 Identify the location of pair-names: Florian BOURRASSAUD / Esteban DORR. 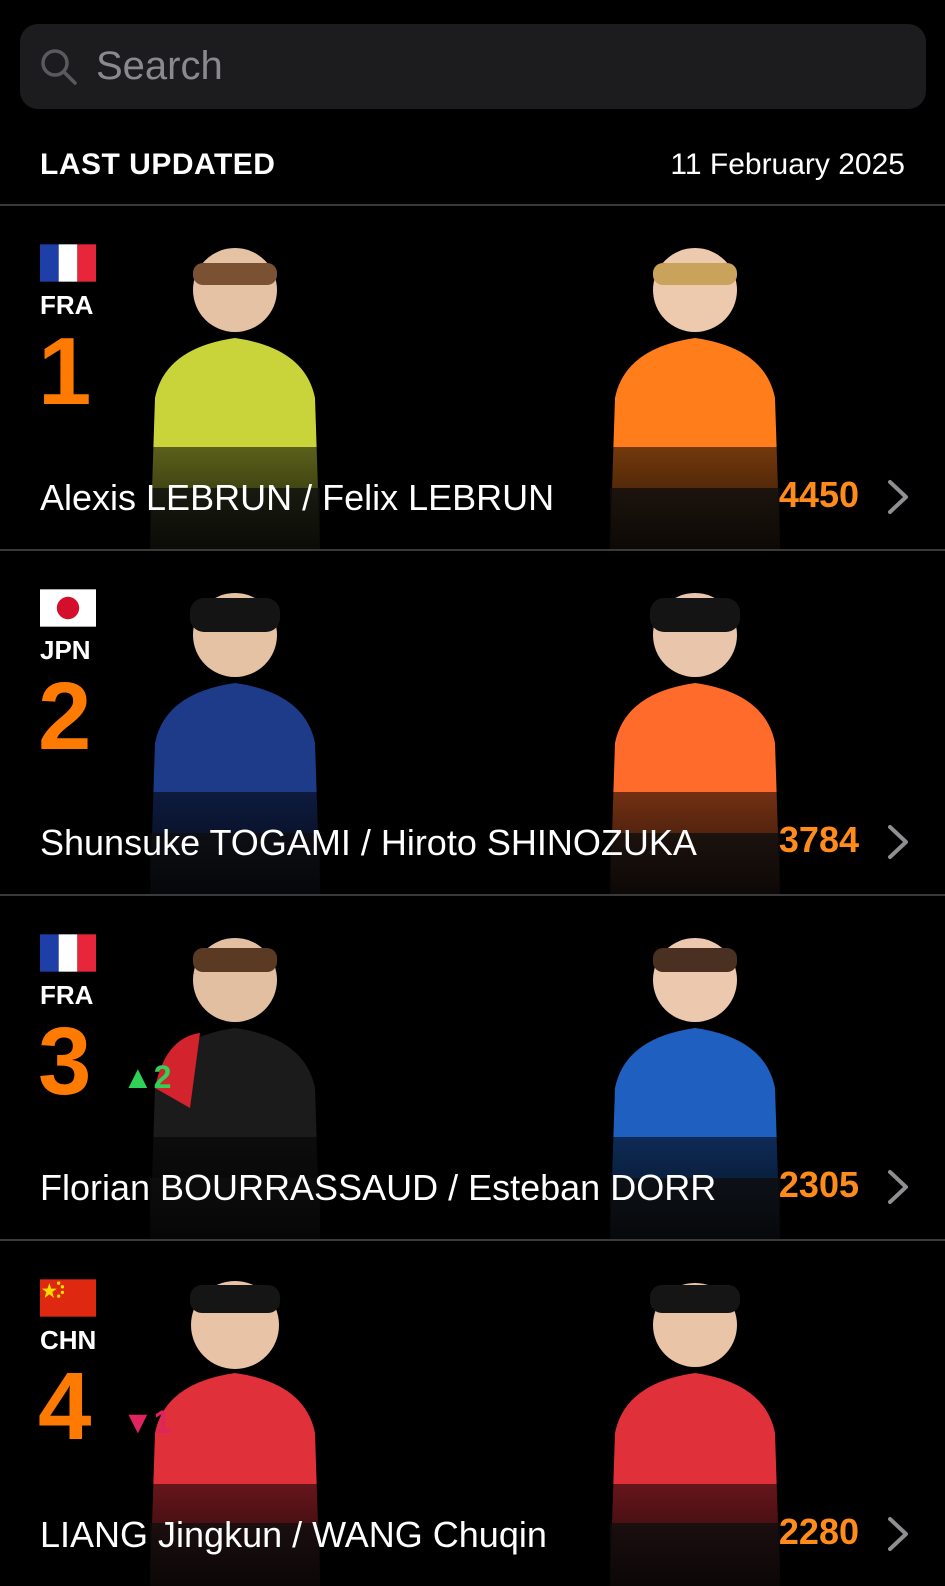
(378, 1187).